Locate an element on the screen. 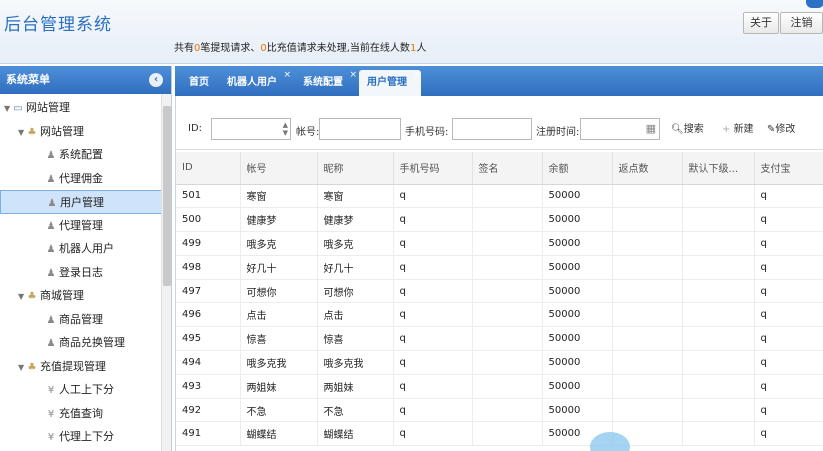 Image resolution: width=823 pixels, height=451 pixels. search-icon: 🔍︎ is located at coordinates (677, 129).